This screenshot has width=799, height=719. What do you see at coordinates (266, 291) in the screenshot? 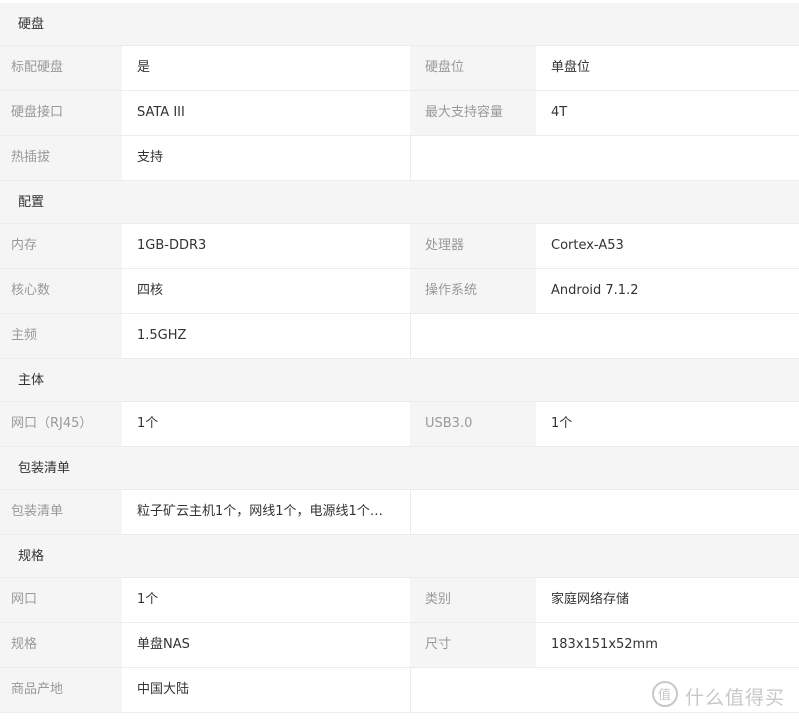
I see `spec-value: 四核` at bounding box center [266, 291].